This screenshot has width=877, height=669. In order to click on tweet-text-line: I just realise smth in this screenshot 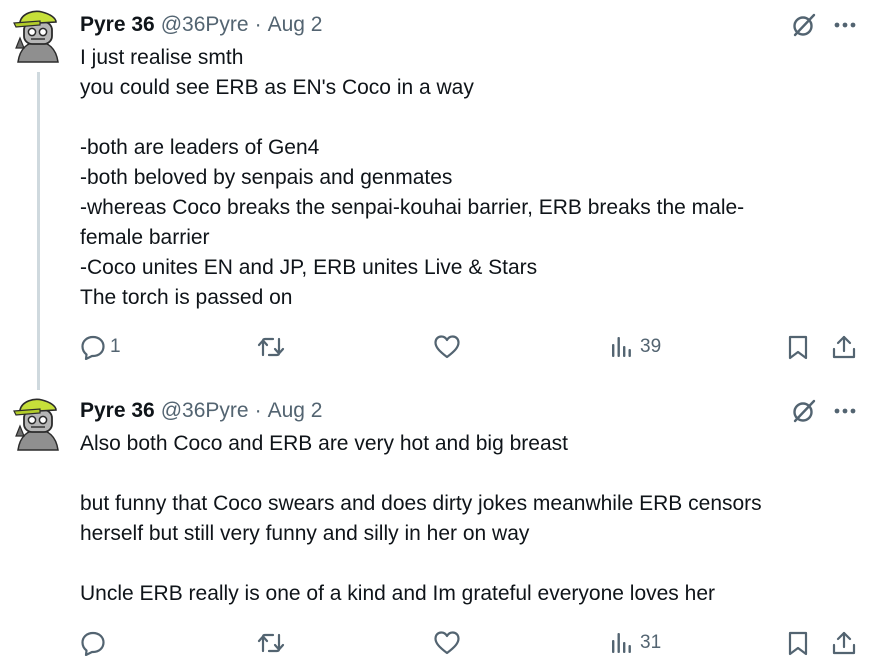, I will do `click(162, 57)`.